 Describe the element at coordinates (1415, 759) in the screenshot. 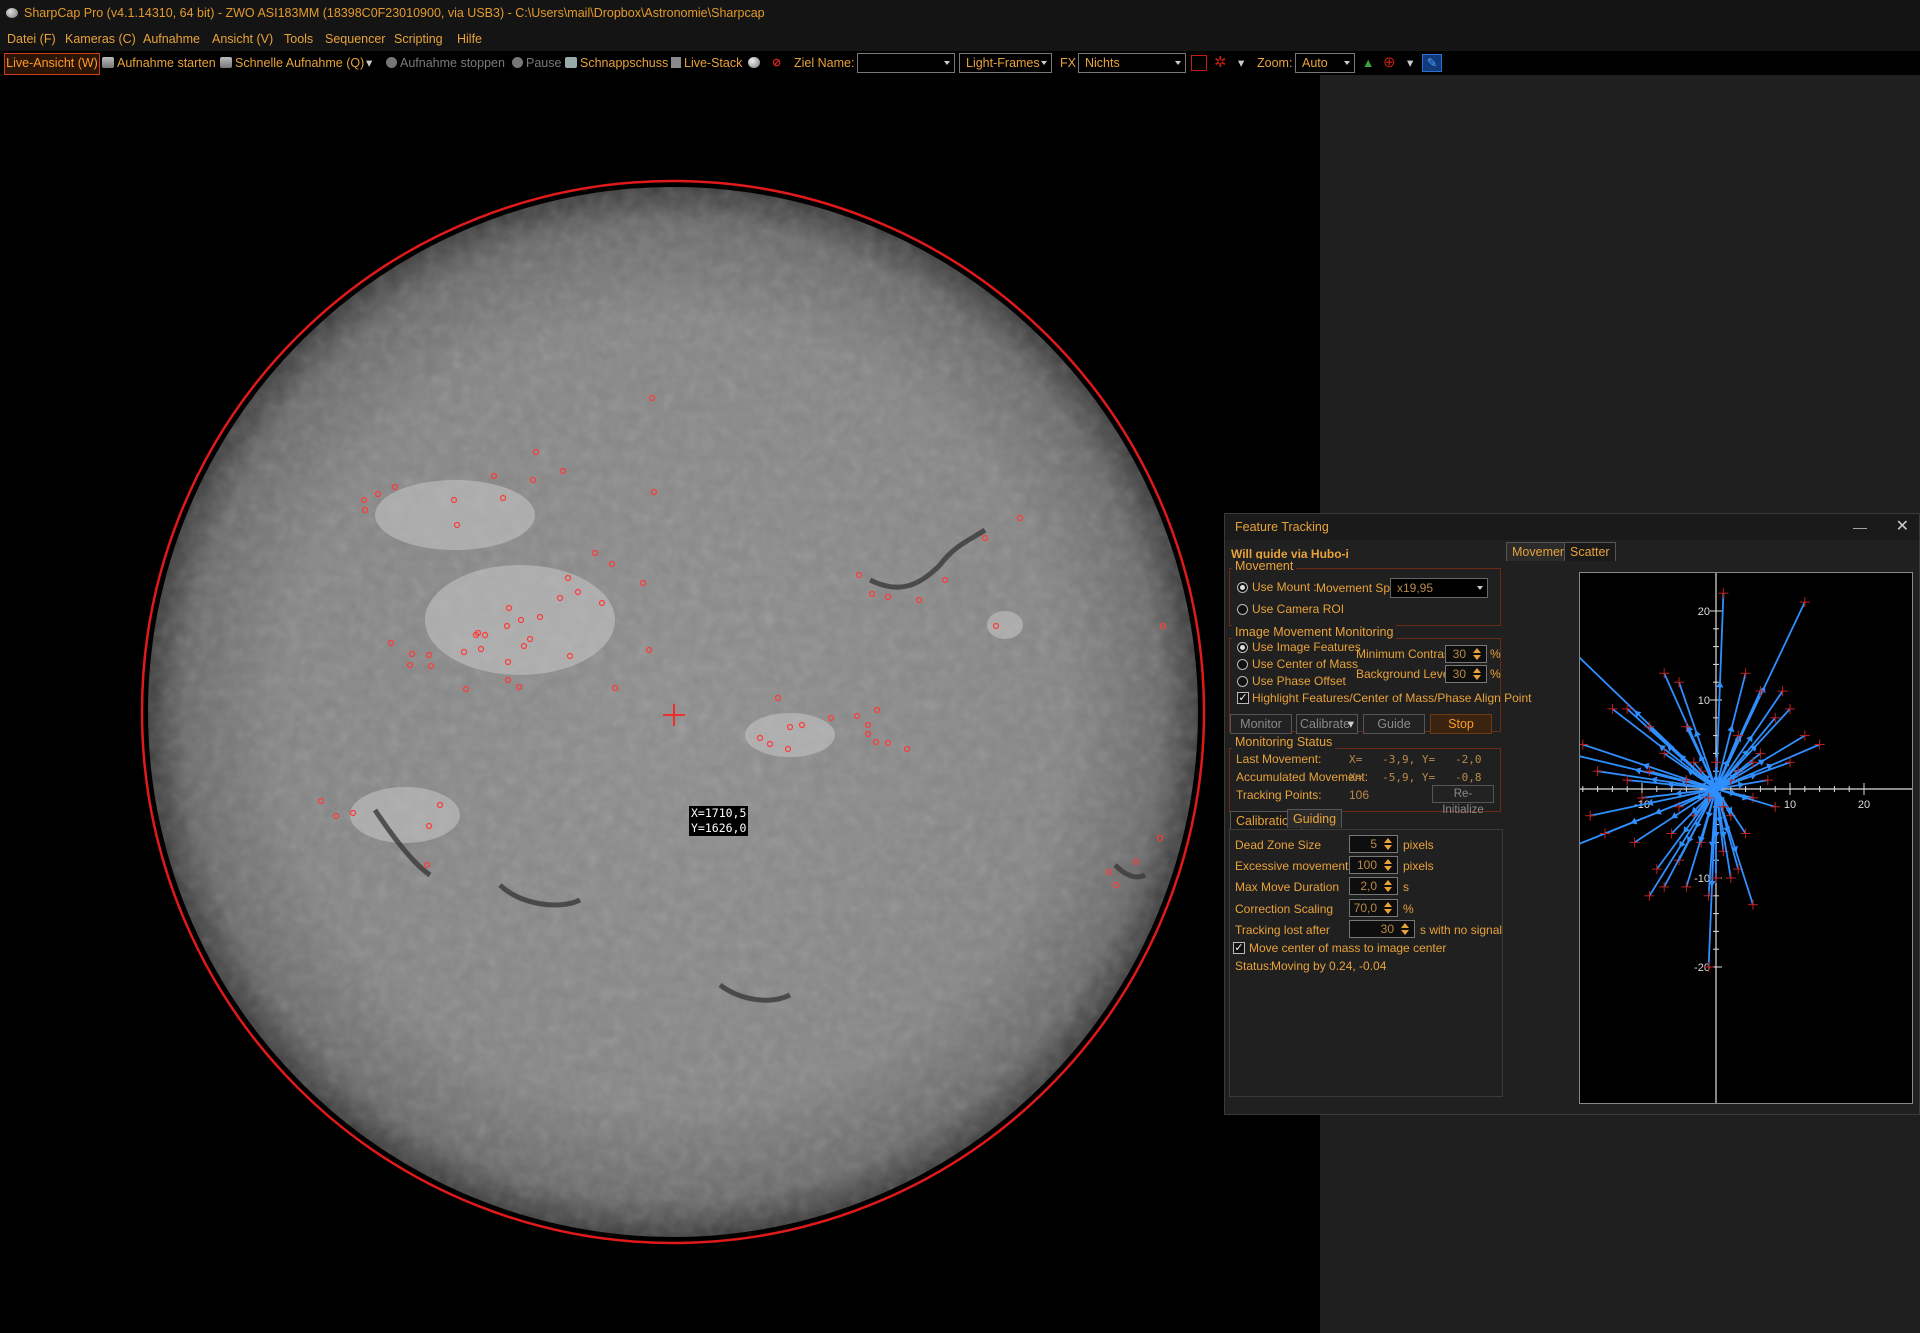

I see `last-movement-value: X= -3,9, Y= -2,0` at that location.